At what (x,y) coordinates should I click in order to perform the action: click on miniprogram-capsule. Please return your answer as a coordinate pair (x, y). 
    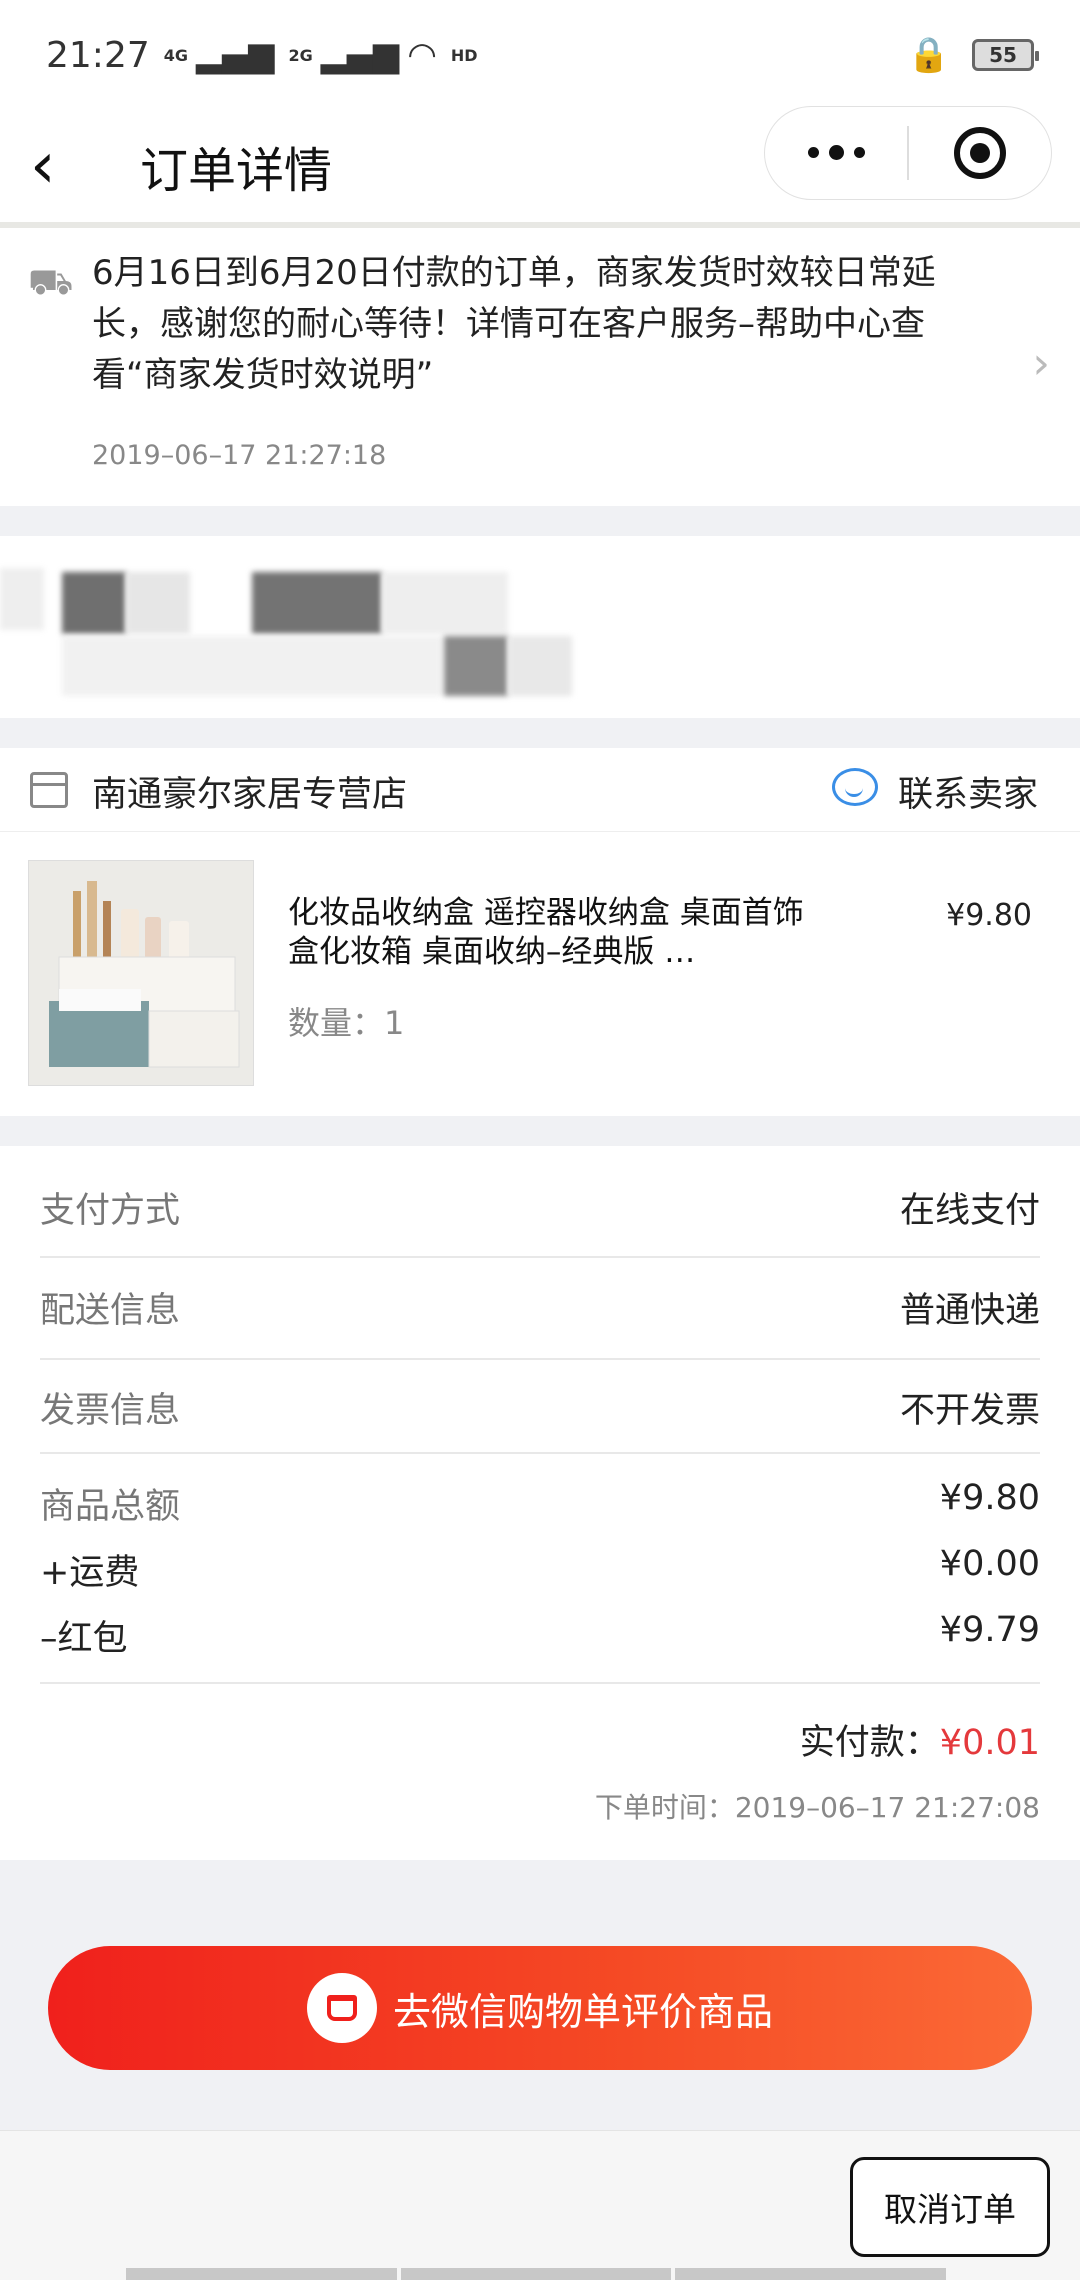
    Looking at the image, I should click on (908, 153).